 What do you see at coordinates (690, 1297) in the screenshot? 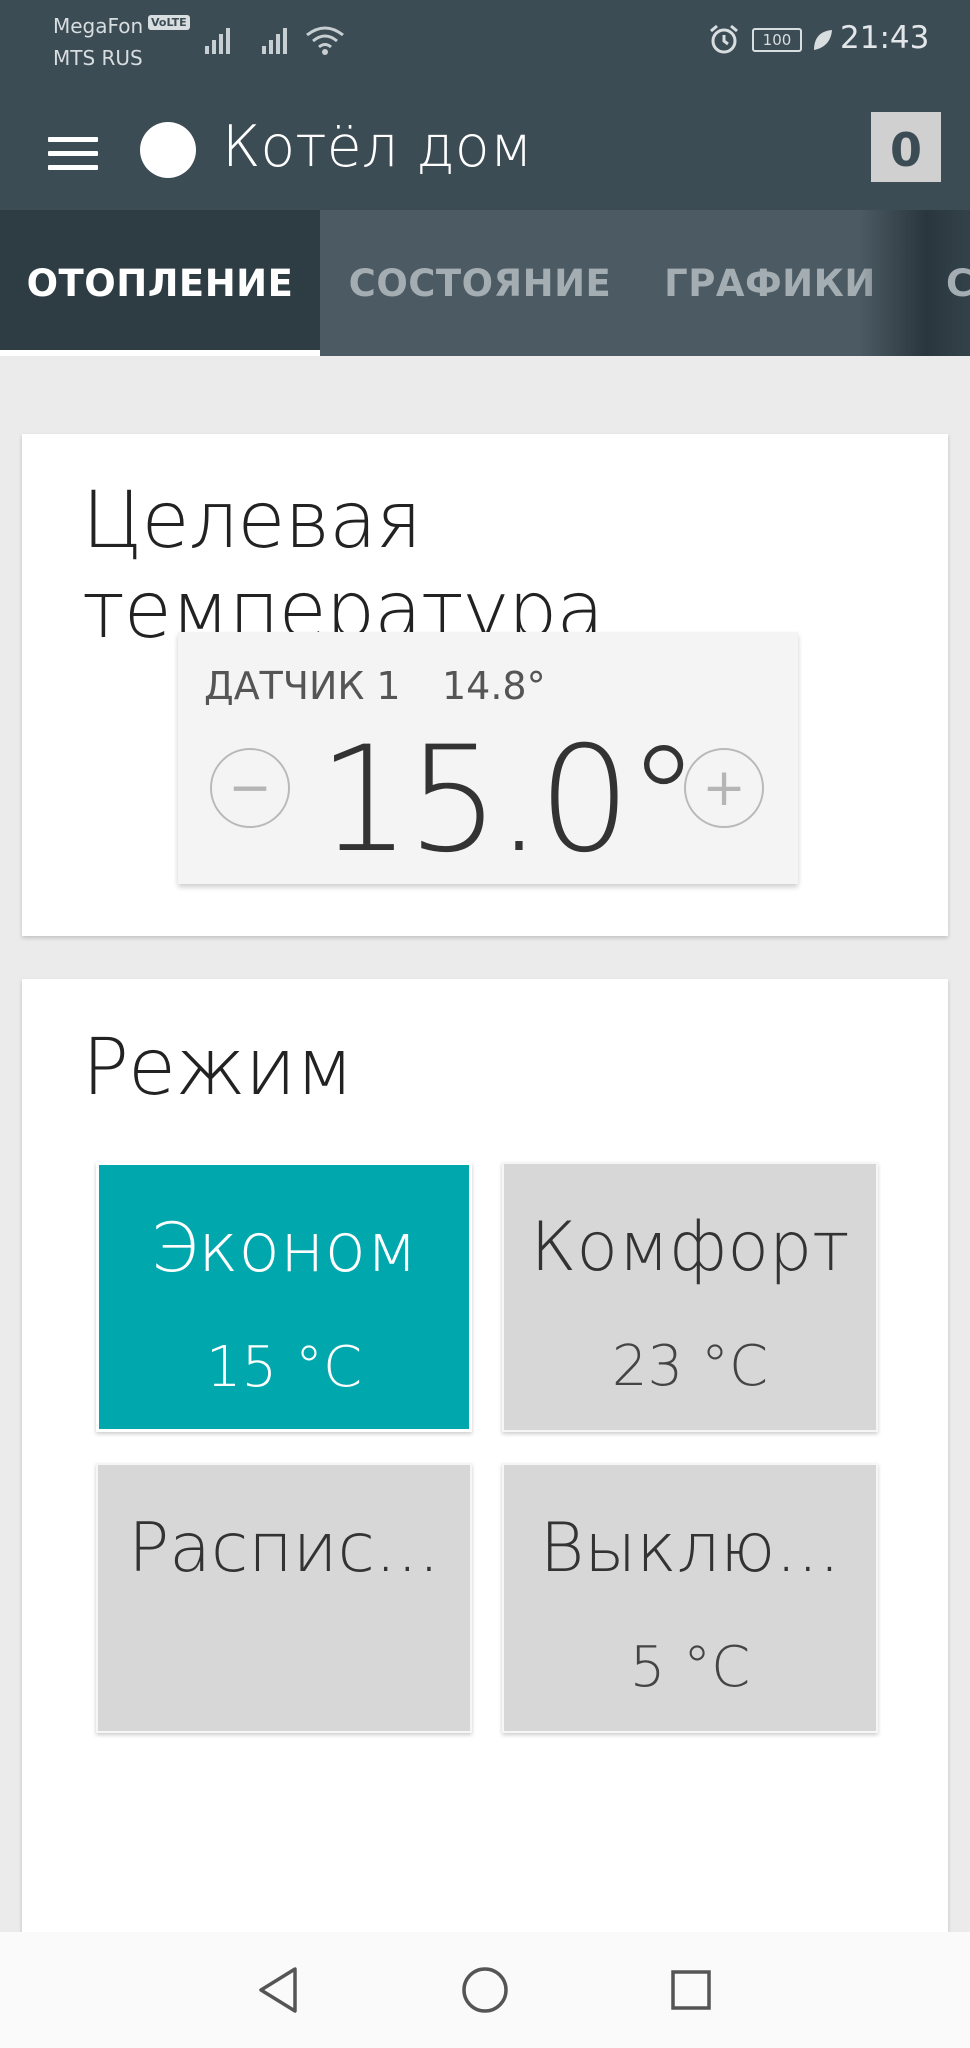
I see `mode-button-comfort: Комфорт 23 °C` at bounding box center [690, 1297].